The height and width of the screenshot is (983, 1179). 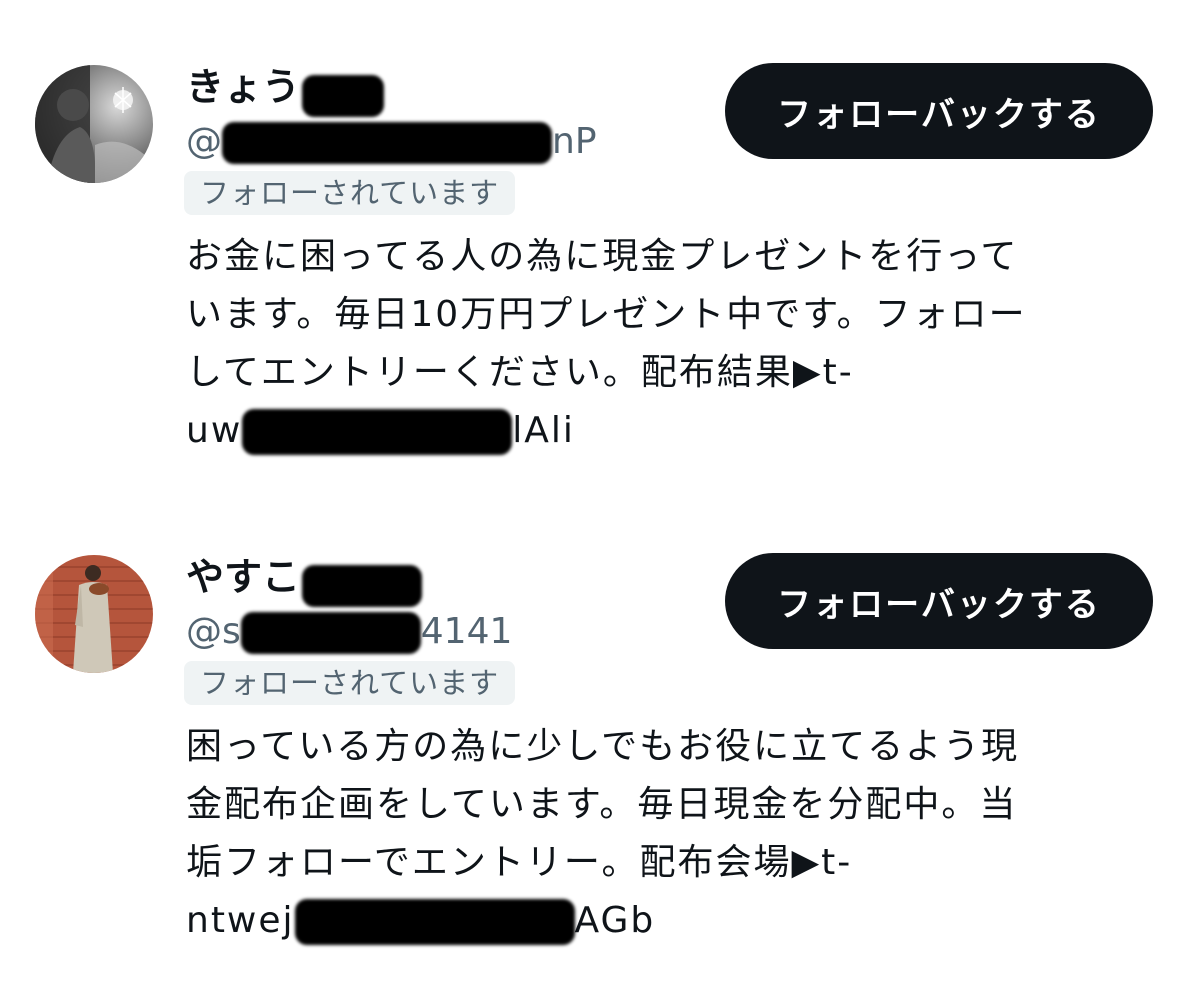 I want to click on bio-link-suffix: lAli, so click(x=543, y=430).